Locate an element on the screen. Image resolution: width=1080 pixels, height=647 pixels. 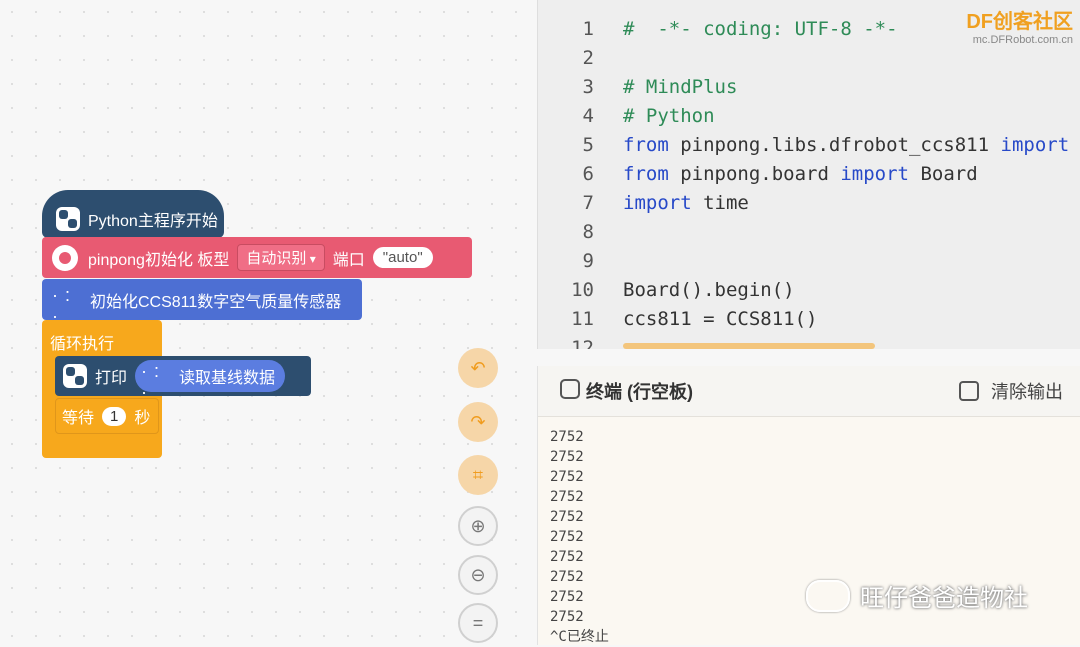
code-text: CCS811 is located at coordinates (1074, 145).